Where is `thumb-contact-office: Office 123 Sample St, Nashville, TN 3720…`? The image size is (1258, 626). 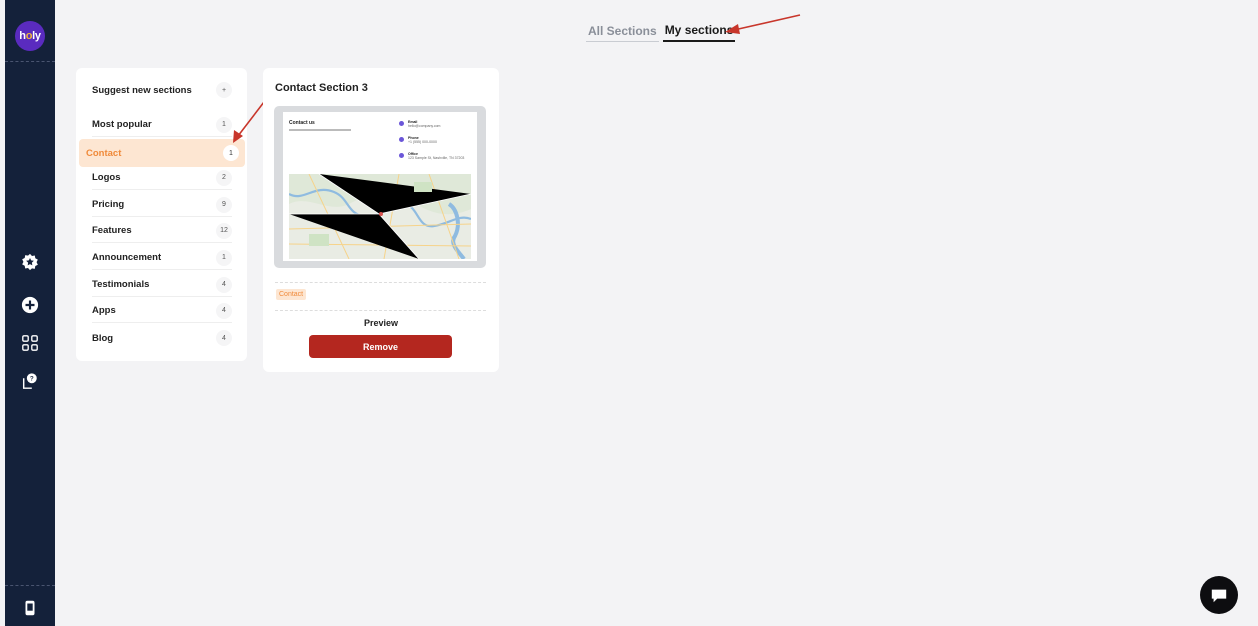
thumb-contact-office: Office 123 Sample St, Nashville, TN 3720… is located at coordinates (431, 156).